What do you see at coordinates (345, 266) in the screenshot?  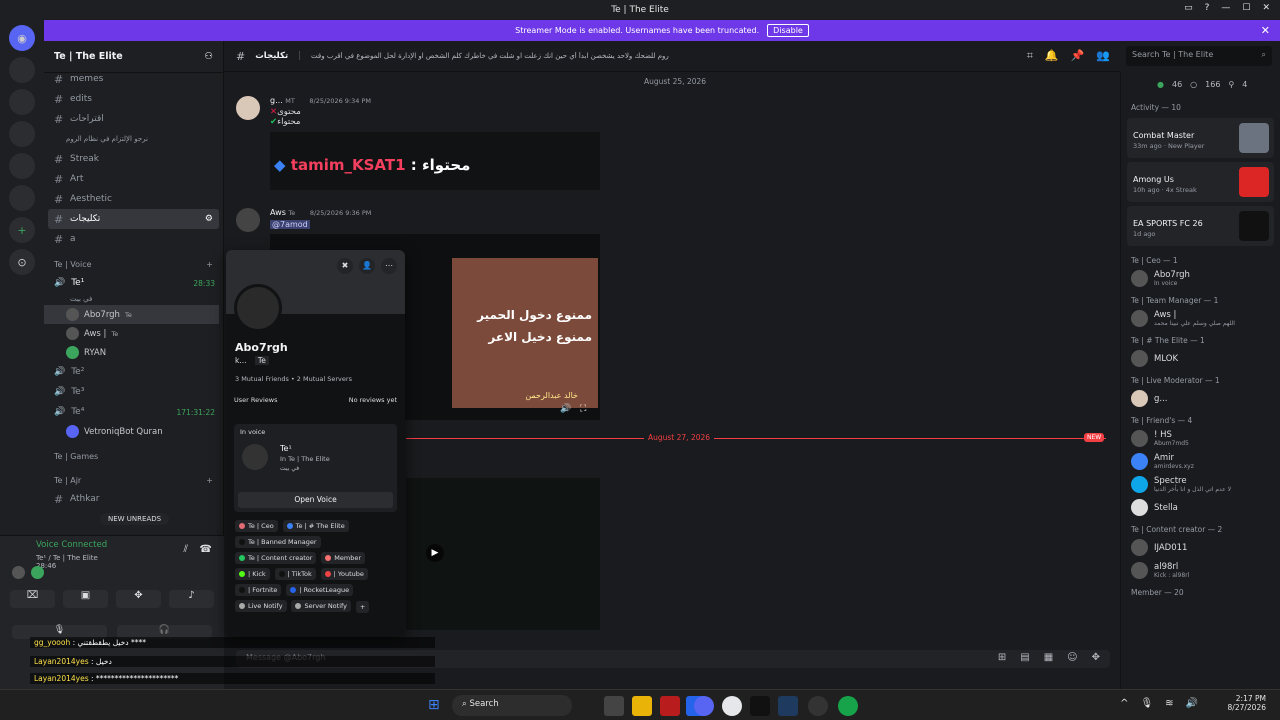 I see `add-friend-icon: ✖` at bounding box center [345, 266].